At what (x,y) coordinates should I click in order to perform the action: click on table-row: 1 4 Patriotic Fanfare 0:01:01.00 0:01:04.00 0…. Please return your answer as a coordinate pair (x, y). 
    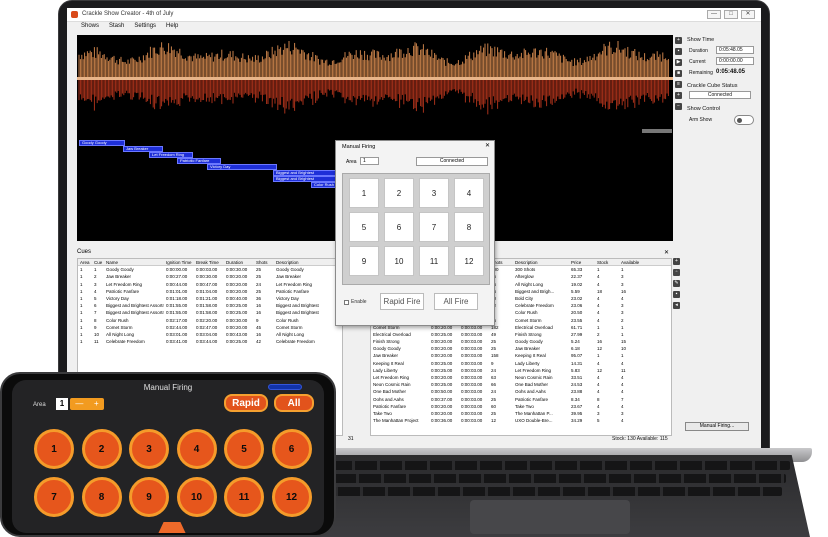
    Looking at the image, I should click on (210, 291).